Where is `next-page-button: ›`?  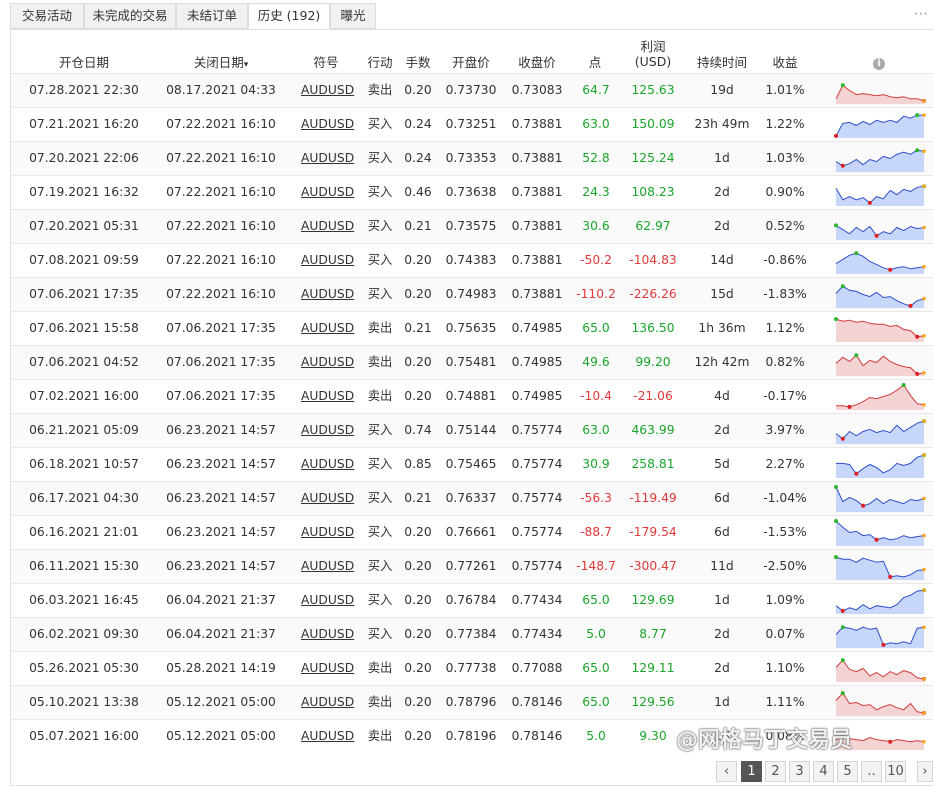 next-page-button: › is located at coordinates (925, 771).